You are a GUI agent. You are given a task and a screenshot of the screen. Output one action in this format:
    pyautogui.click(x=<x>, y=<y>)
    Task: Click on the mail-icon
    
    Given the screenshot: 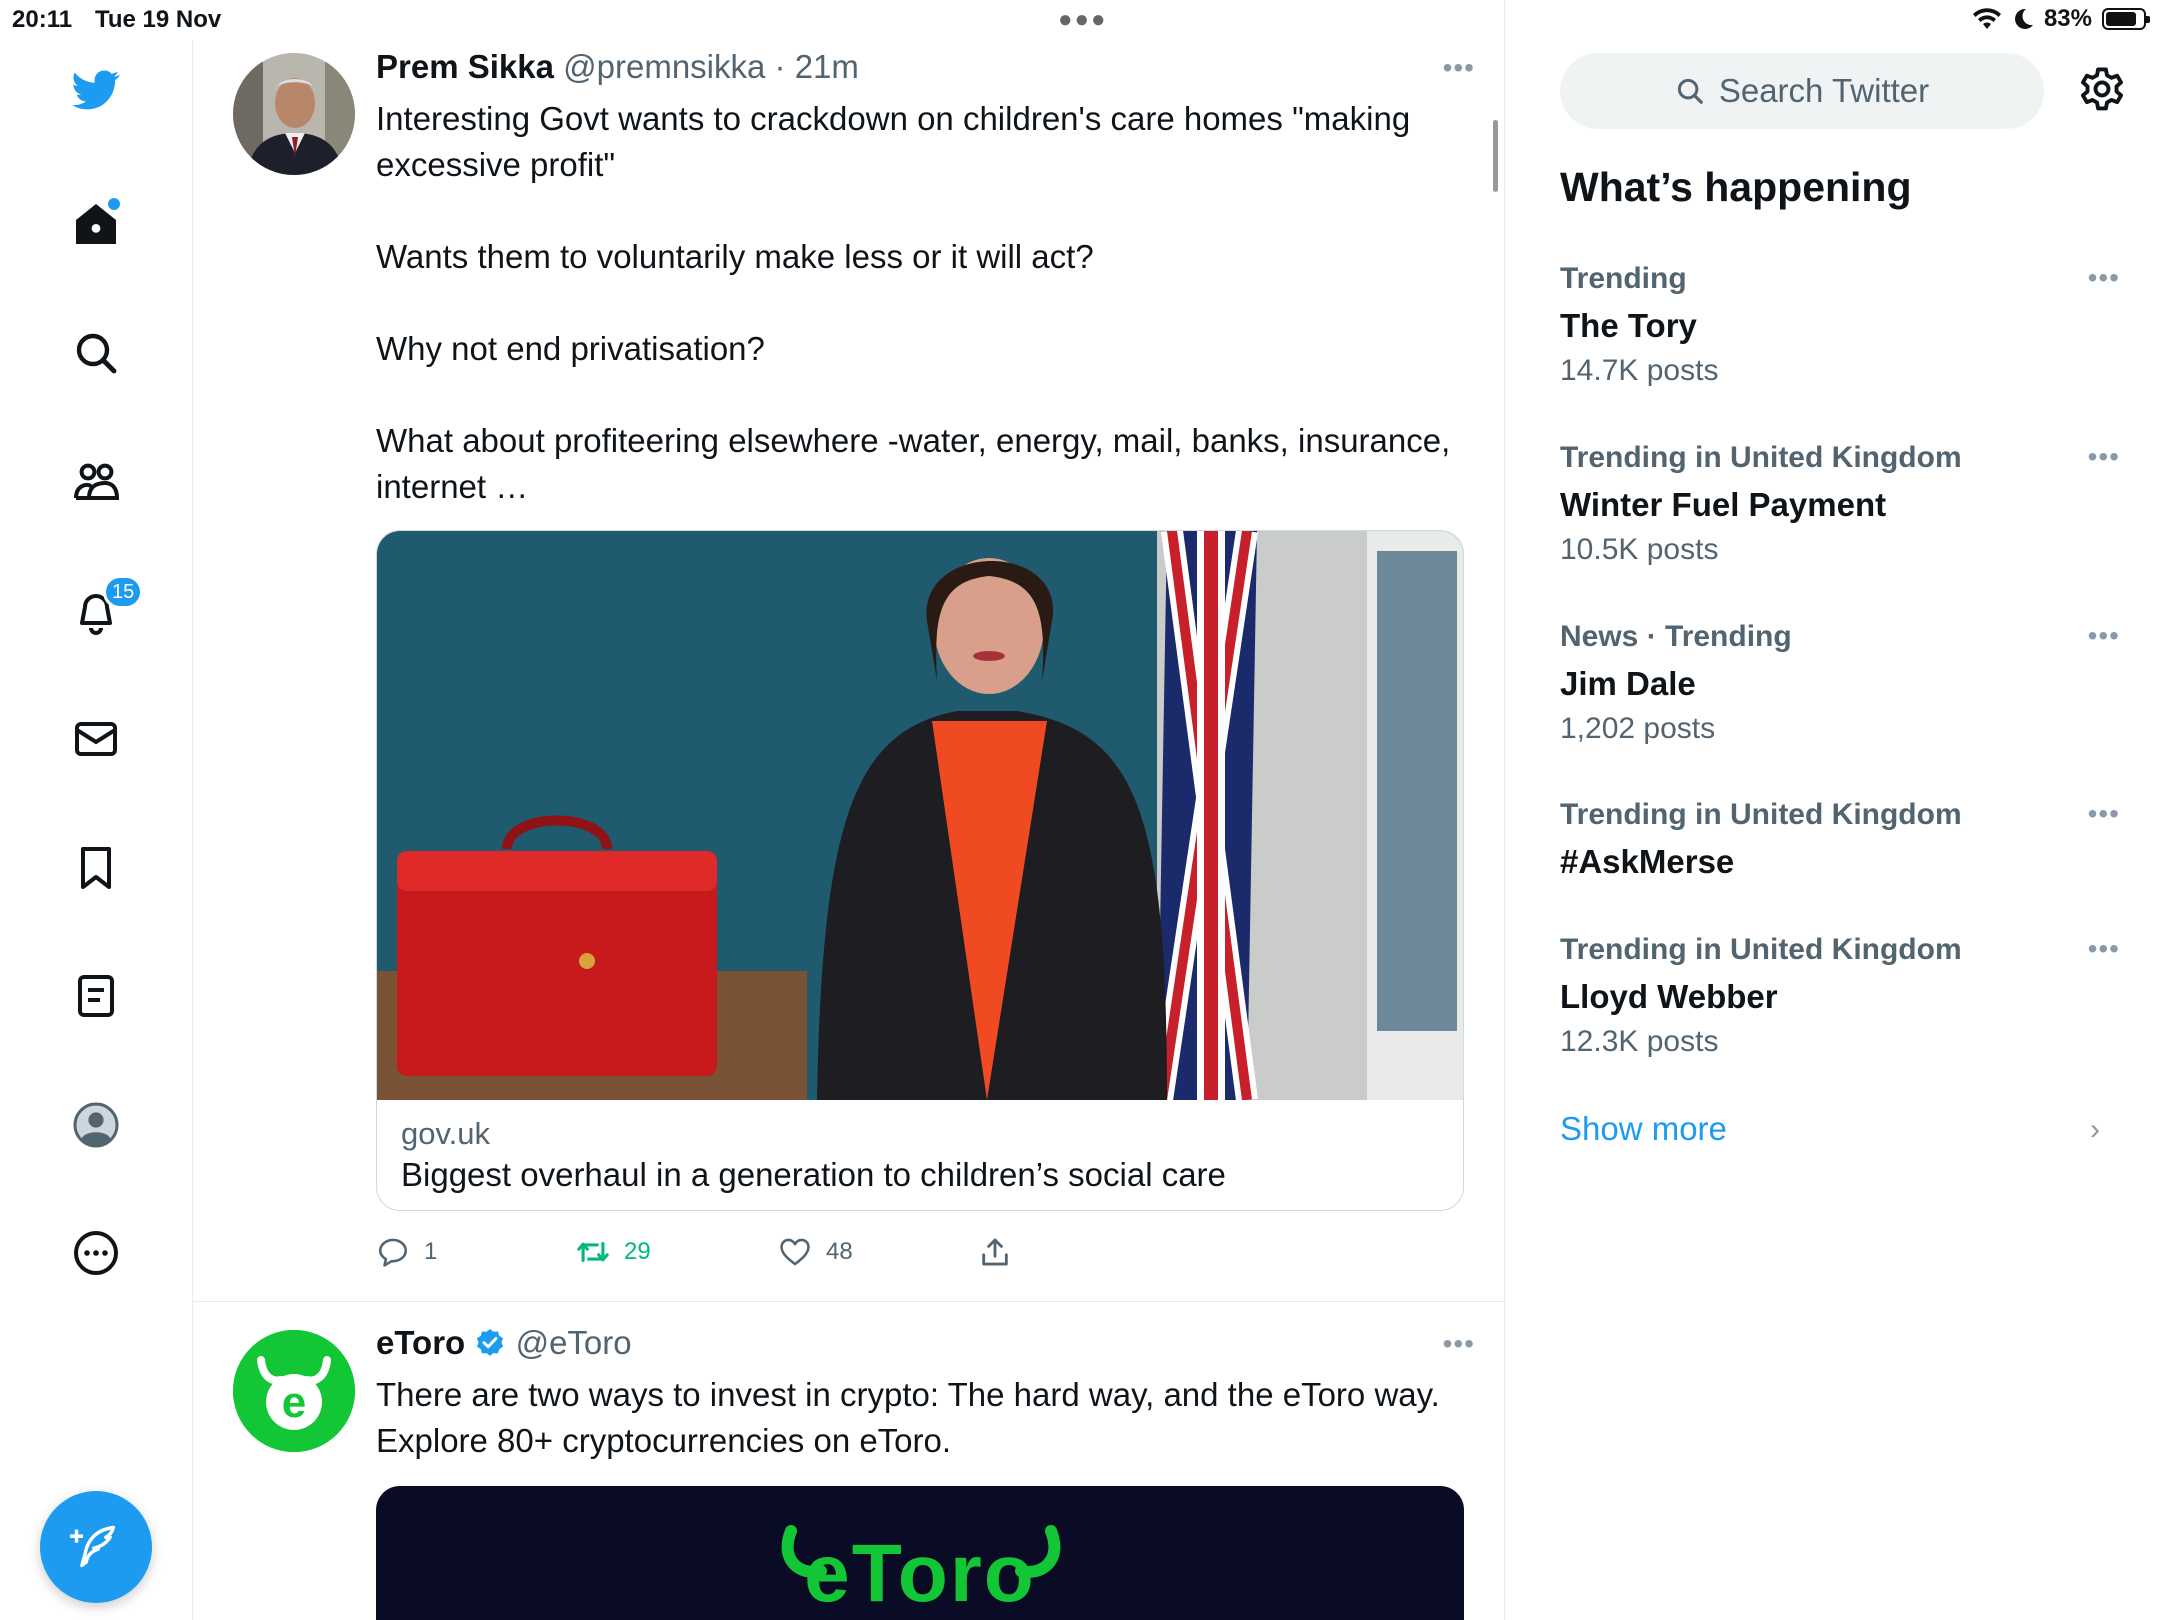 What is the action you would take?
    pyautogui.click(x=96, y=739)
    